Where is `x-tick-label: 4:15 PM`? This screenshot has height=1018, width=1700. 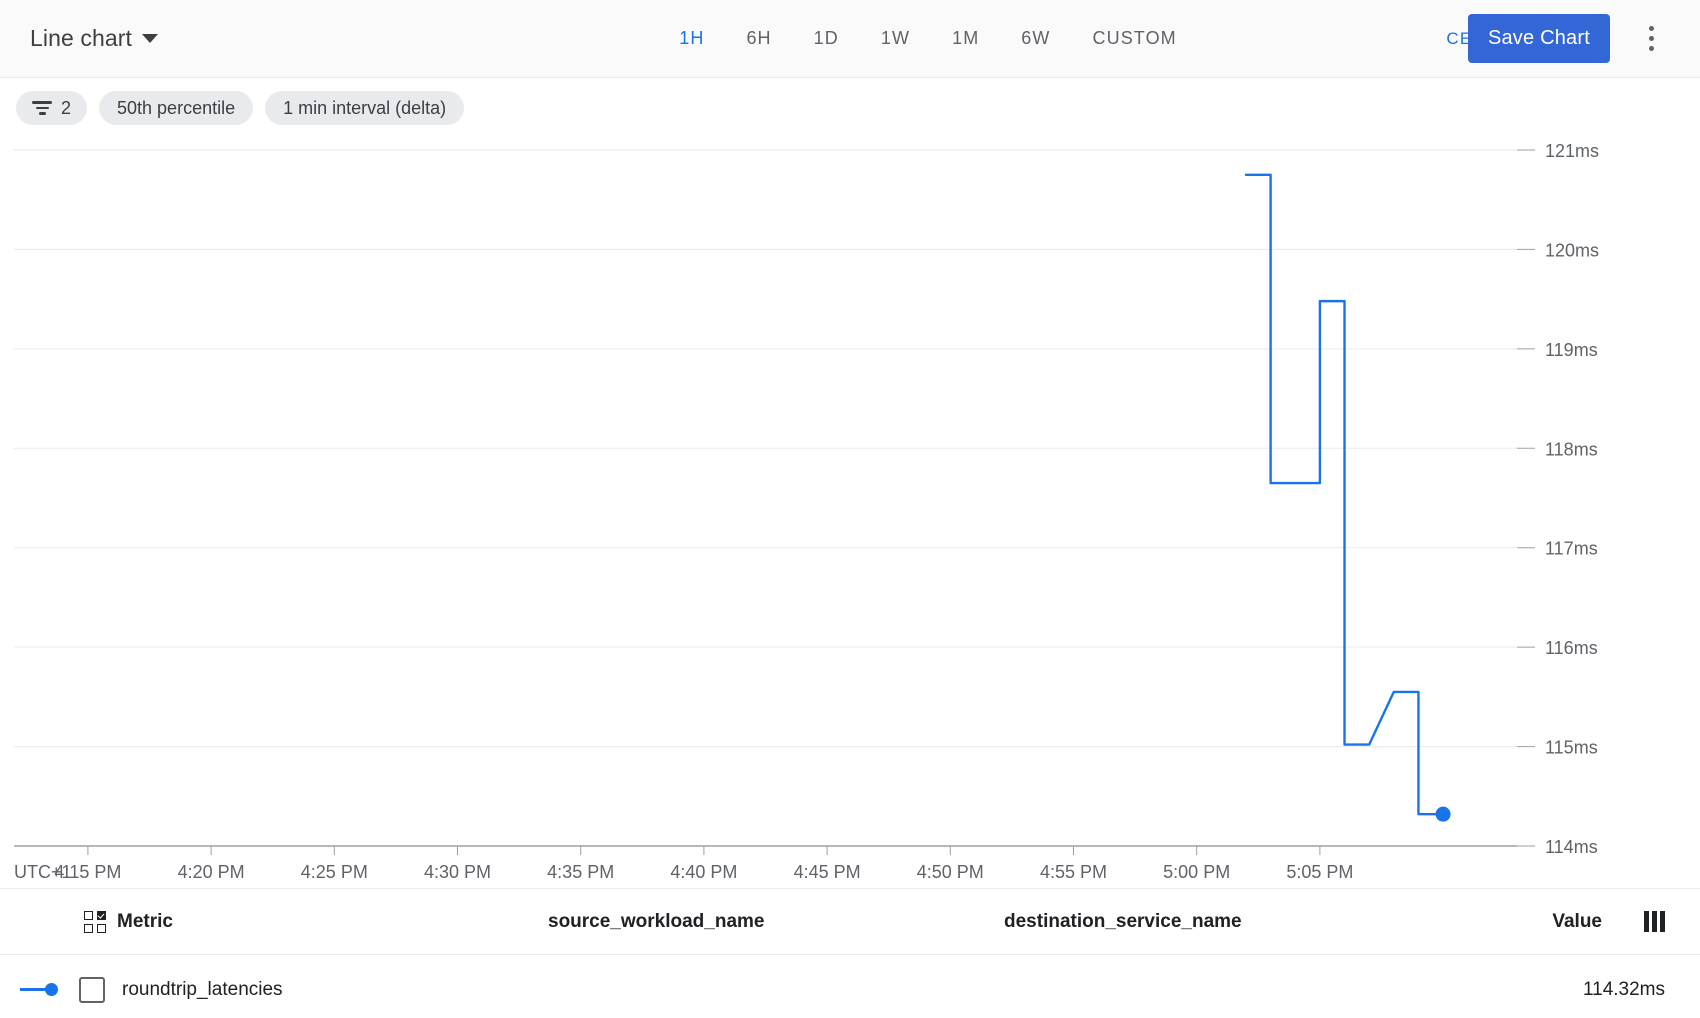 x-tick-label: 4:15 PM is located at coordinates (87, 872).